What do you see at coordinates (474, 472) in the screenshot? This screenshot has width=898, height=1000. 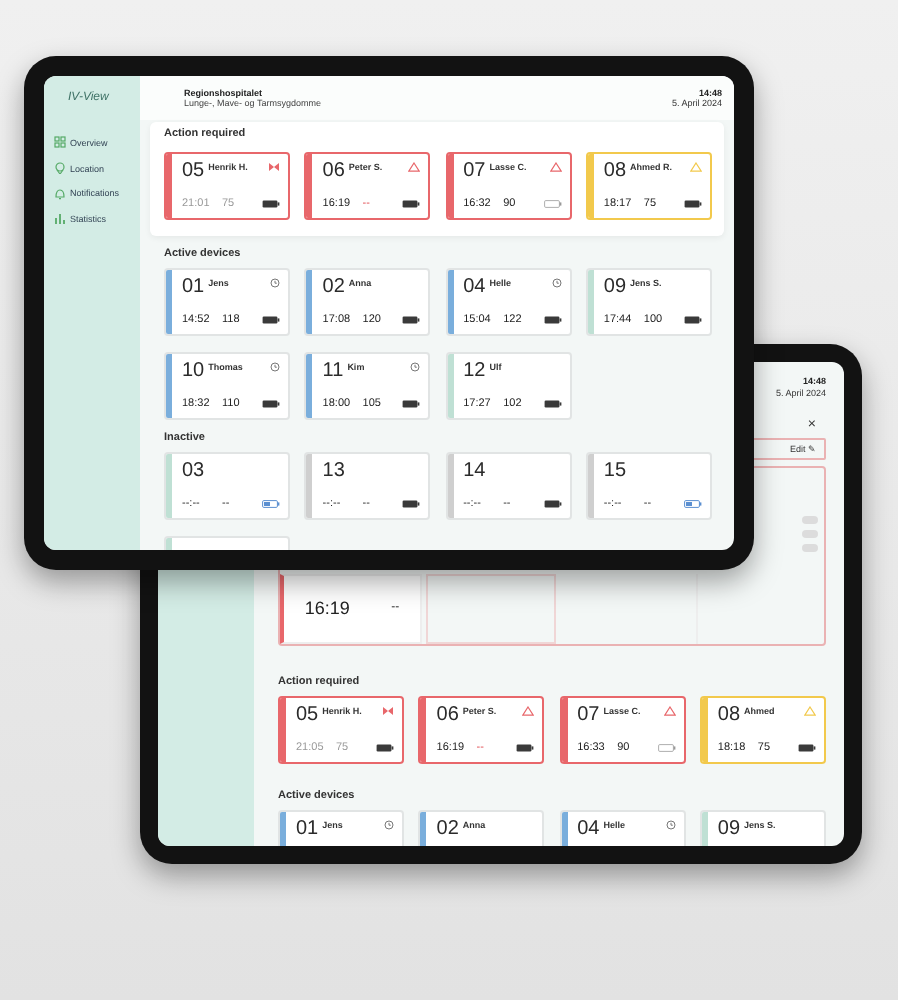 I see `device-number: 14` at bounding box center [474, 472].